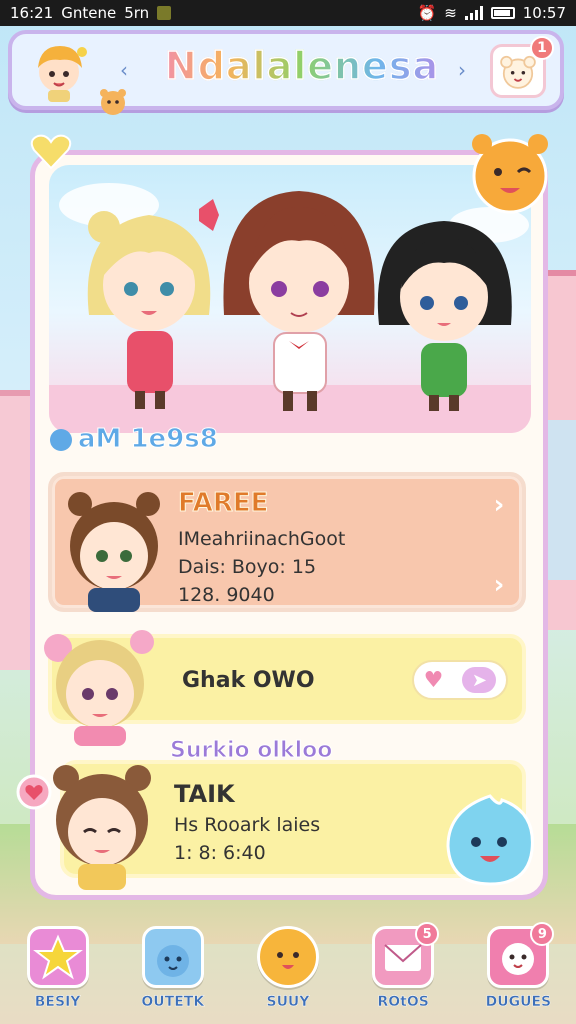 The image size is (576, 1024). I want to click on card-line: 1: 8: 6:40, so click(220, 853).